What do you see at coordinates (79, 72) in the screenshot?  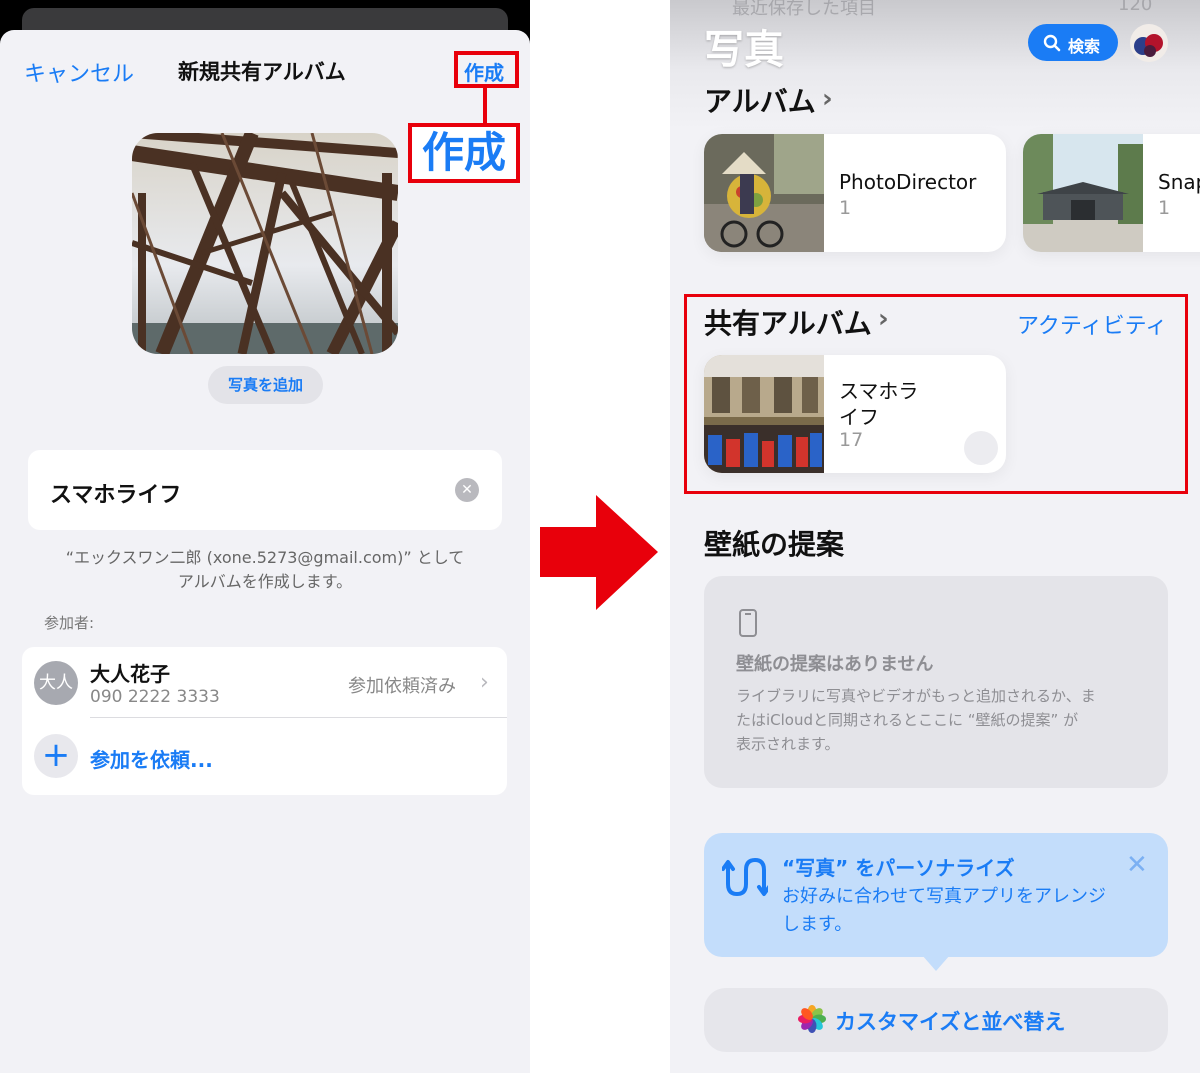 I see `cancel-button: キャンセル` at bounding box center [79, 72].